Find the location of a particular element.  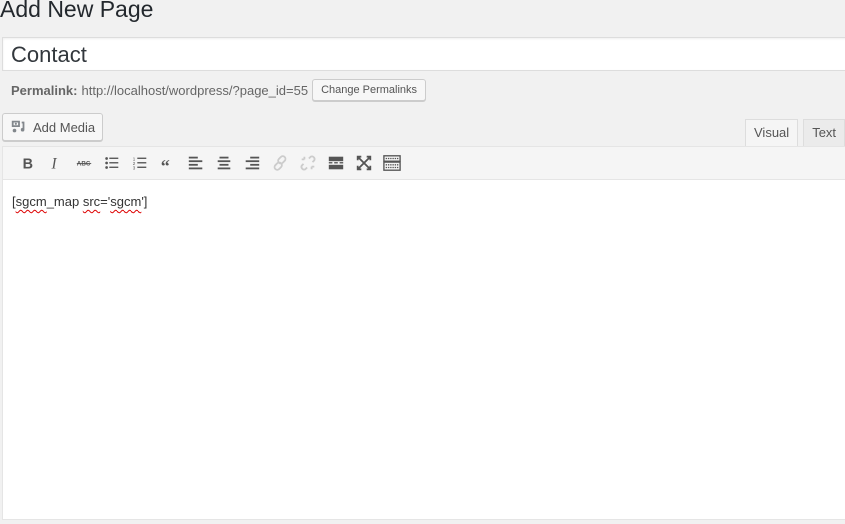

strikethrough-button: ABC is located at coordinates (84, 163).